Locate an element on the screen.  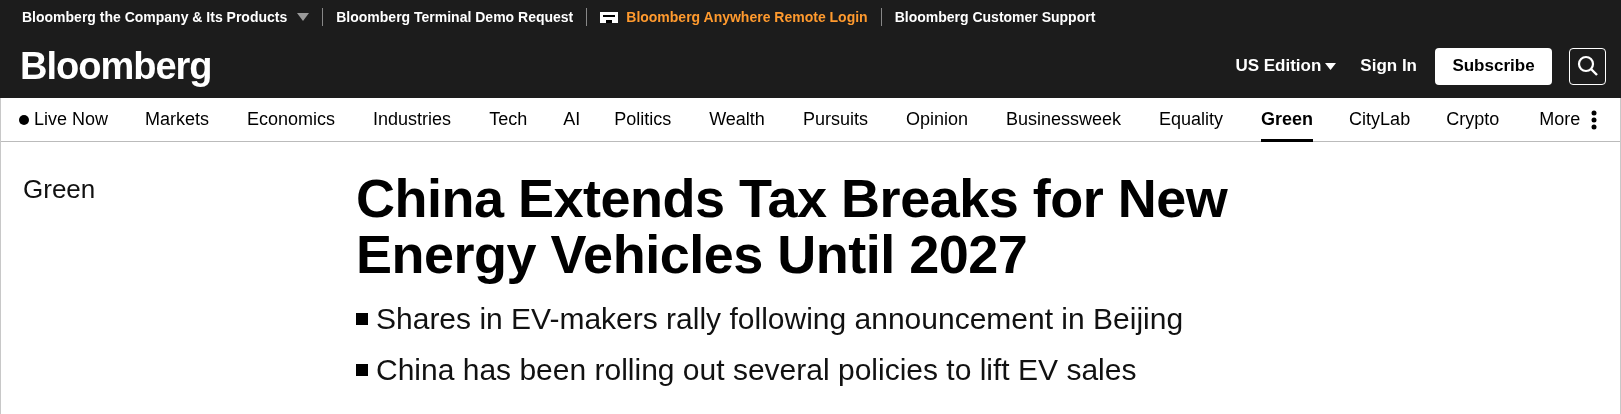
logo: Bloomberg is located at coordinates (116, 66).